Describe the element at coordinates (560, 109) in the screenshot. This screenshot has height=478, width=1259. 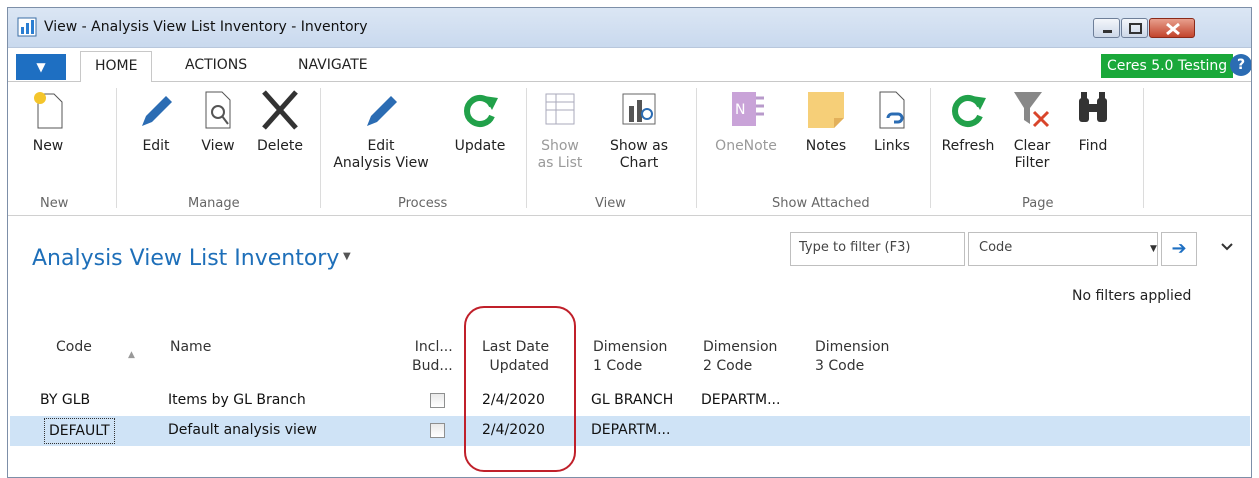
I see `list-view-icon` at that location.